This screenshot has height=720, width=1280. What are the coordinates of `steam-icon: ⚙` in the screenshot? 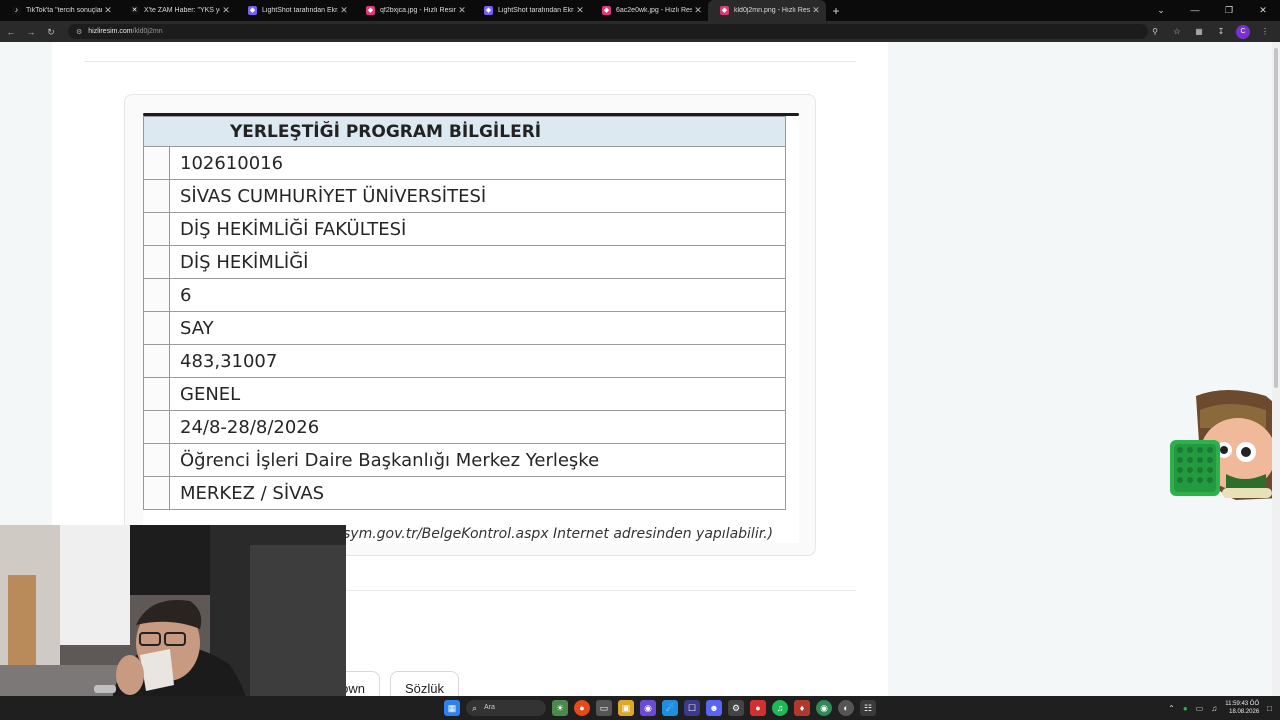 It's located at (736, 708).